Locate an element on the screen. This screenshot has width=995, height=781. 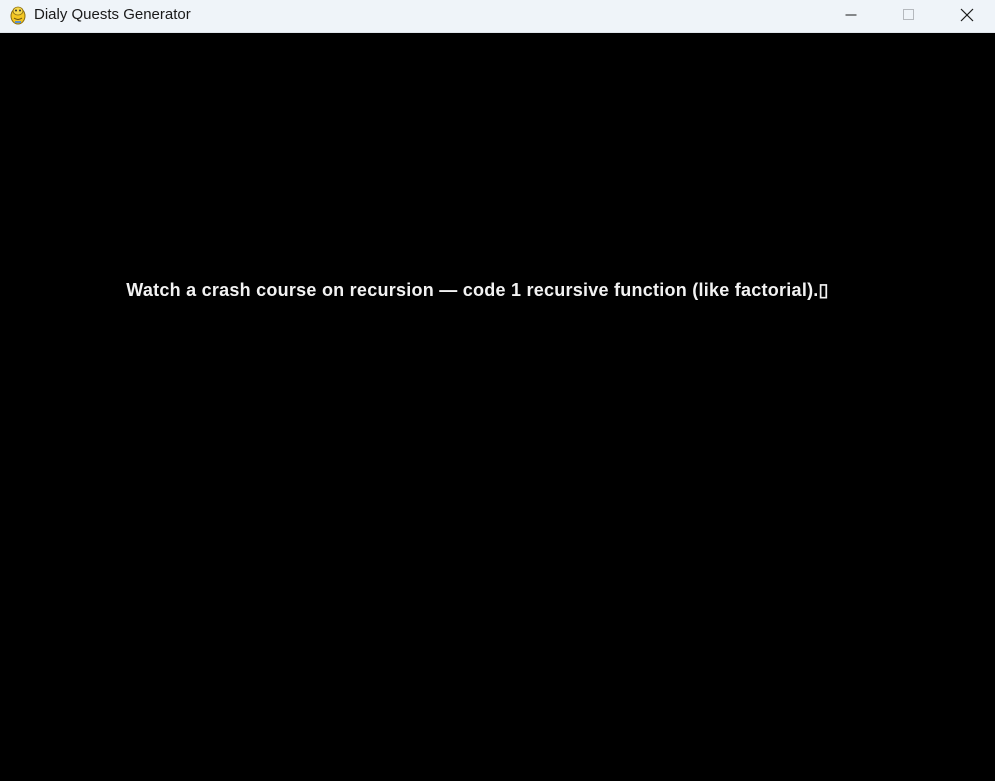
maximize-icon is located at coordinates (908, 14).